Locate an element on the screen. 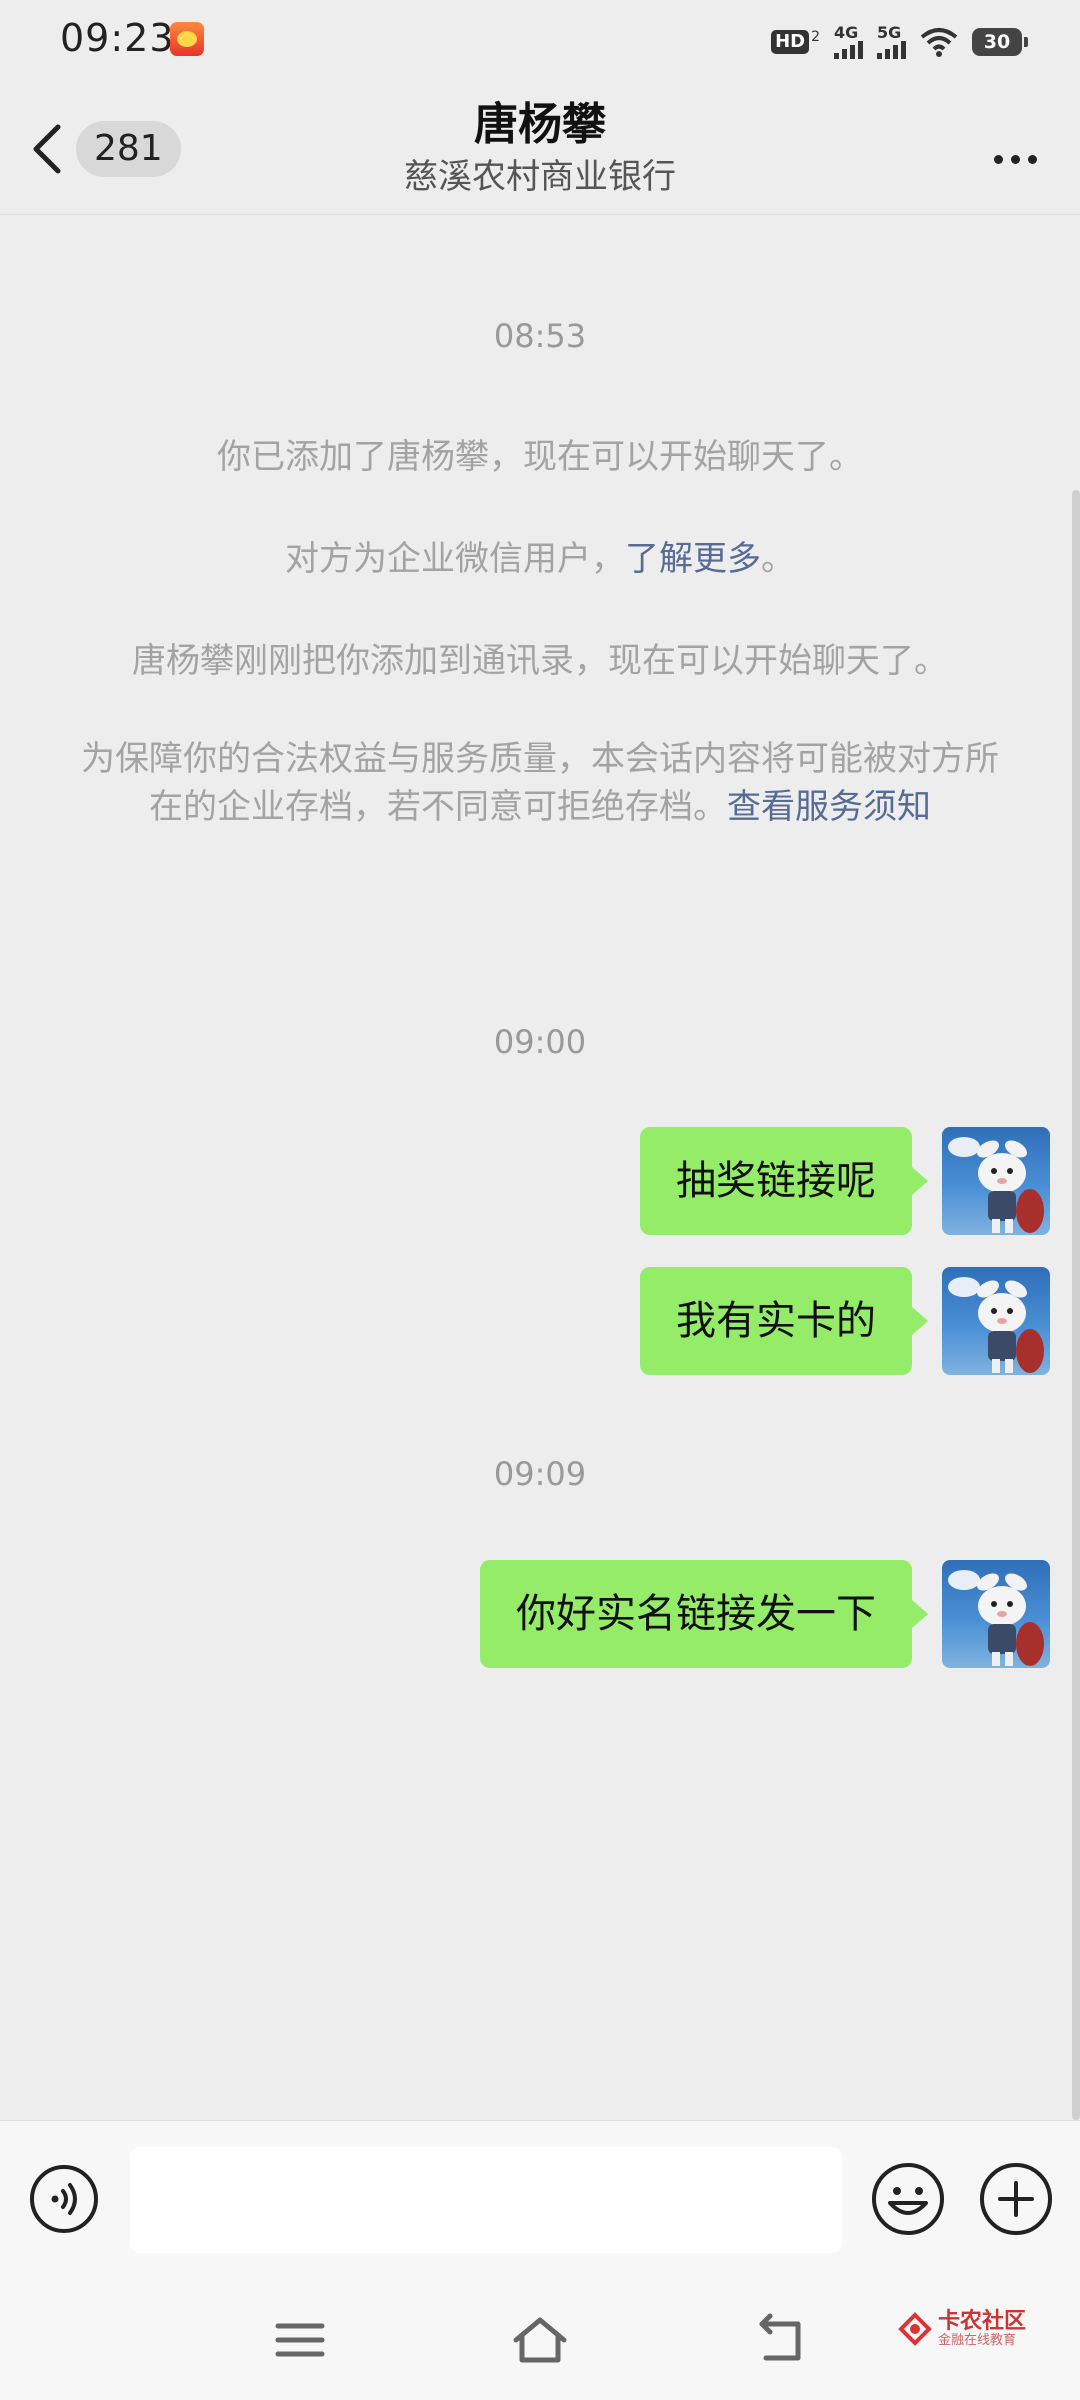  timestamp: 09:09 is located at coordinates (540, 1474).